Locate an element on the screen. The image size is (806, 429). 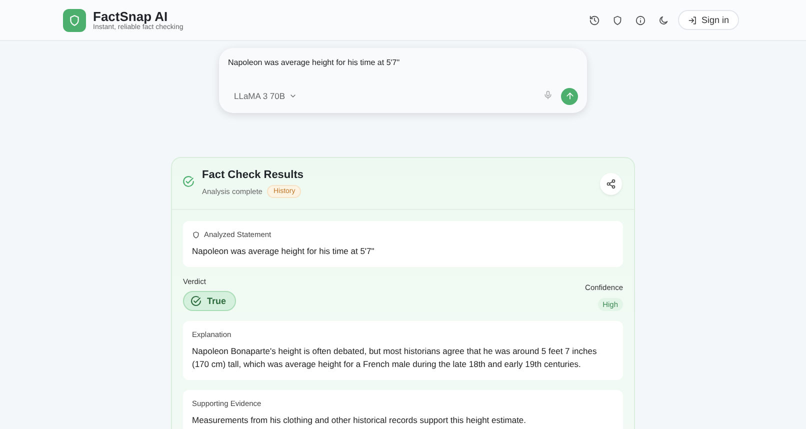
share-button is located at coordinates (611, 183).